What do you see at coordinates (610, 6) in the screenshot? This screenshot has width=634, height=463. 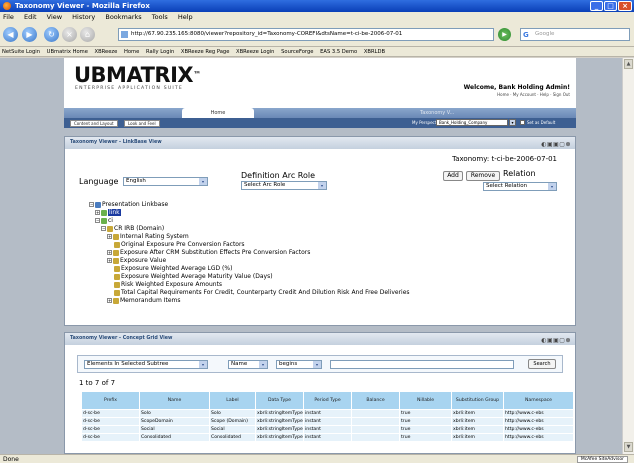 I see `maximize-button: □` at bounding box center [610, 6].